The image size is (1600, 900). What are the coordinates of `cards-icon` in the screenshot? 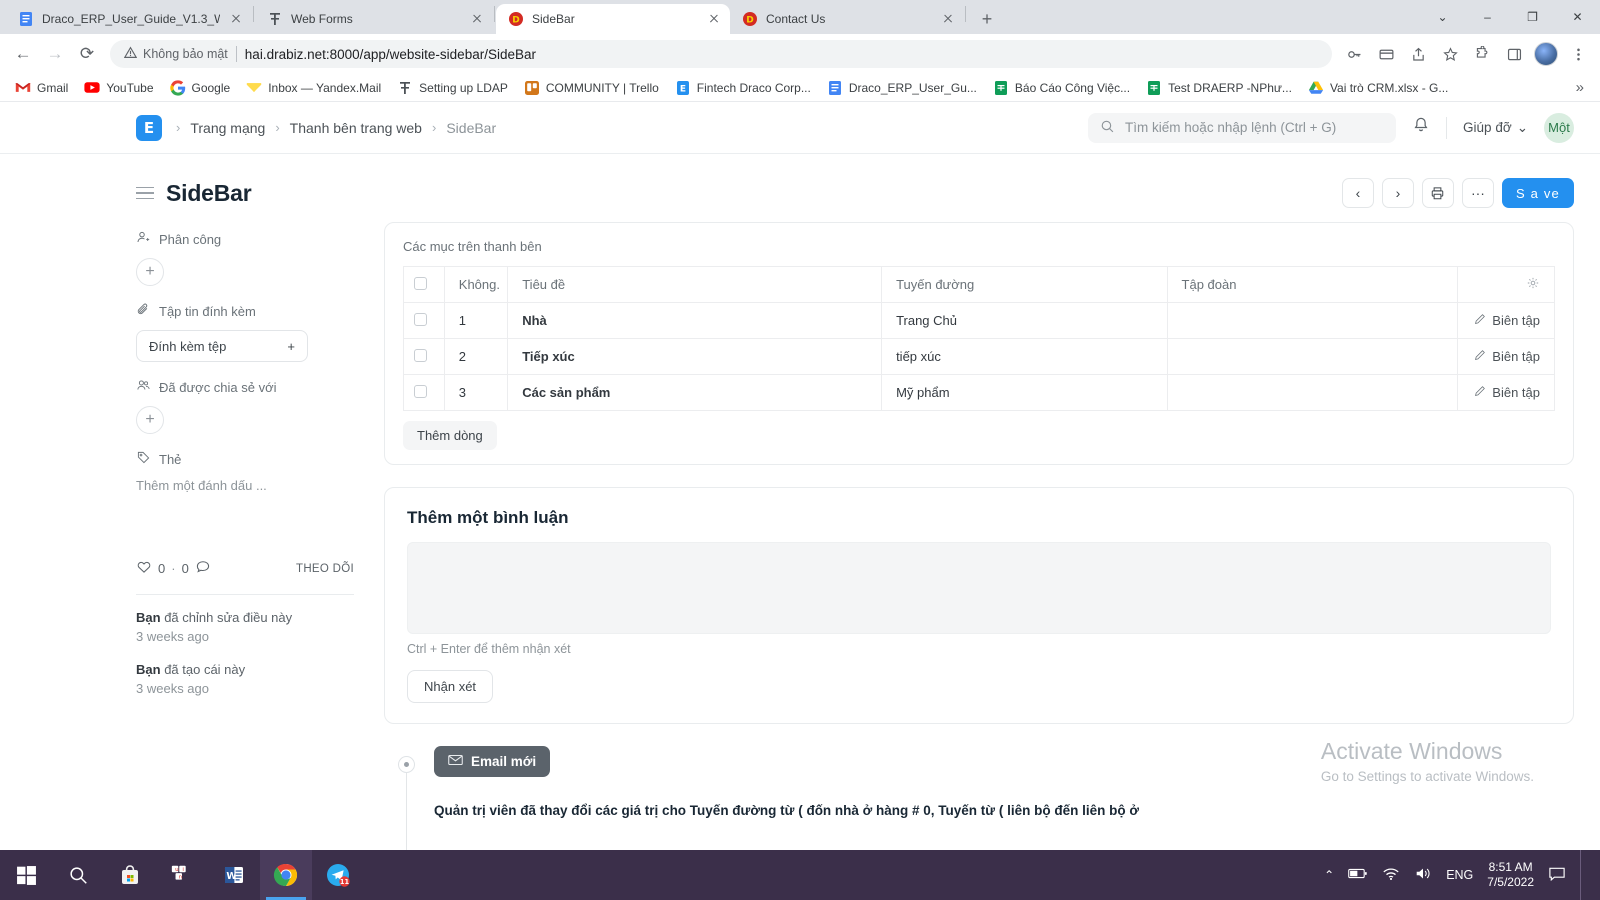 It's located at (1386, 54).